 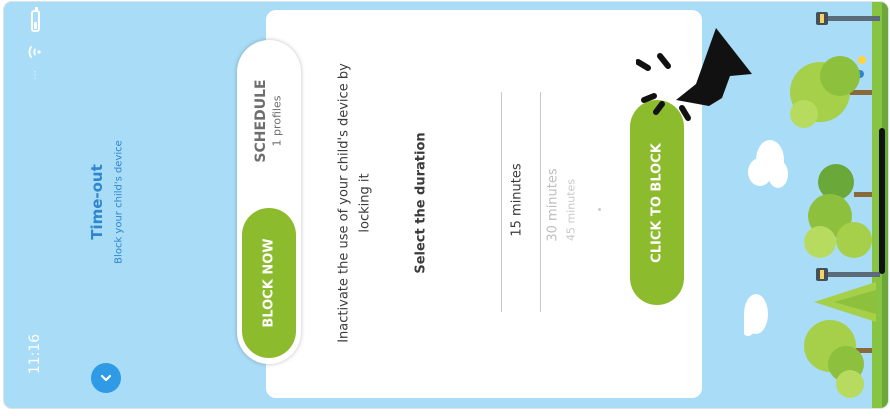 I want to click on tab-block-now-label: BLOCK NOW, so click(x=269, y=283).